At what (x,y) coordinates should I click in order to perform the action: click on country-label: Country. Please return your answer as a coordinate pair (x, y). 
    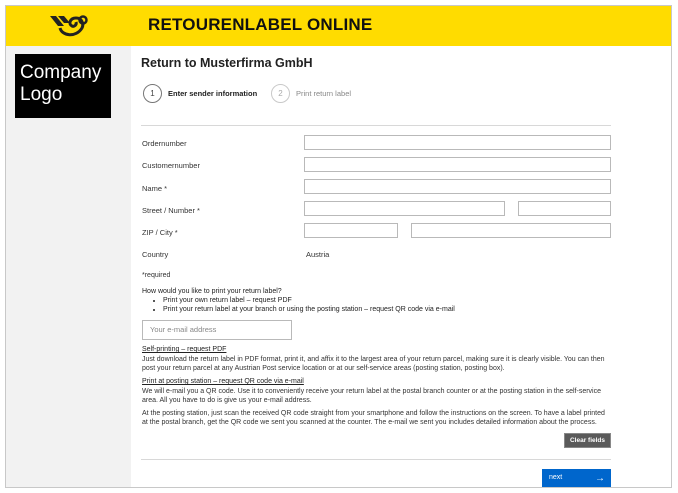
    Looking at the image, I should click on (155, 254).